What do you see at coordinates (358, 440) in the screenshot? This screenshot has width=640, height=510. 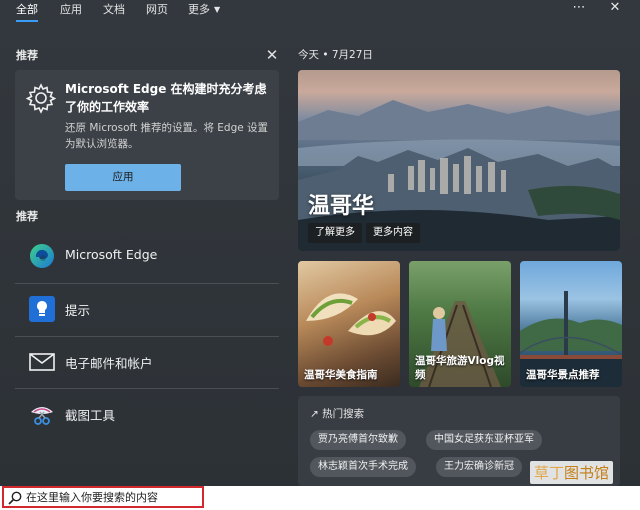 I see `hot-search-chip: 贾乃亮傅首尔致歉` at bounding box center [358, 440].